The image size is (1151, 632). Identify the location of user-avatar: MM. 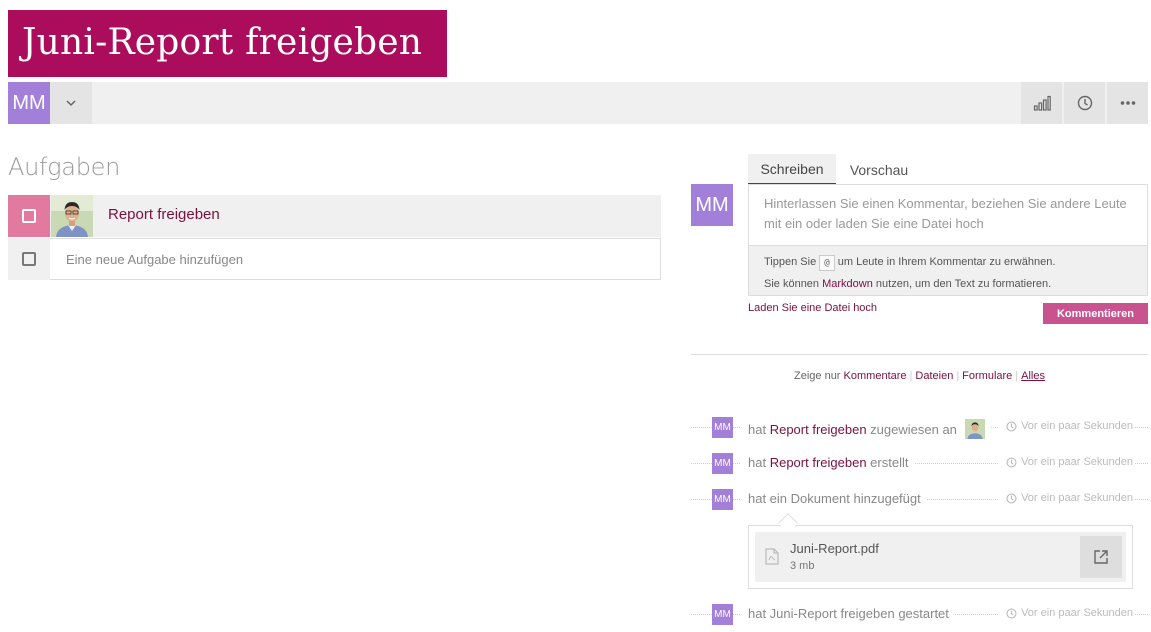
(29, 103).